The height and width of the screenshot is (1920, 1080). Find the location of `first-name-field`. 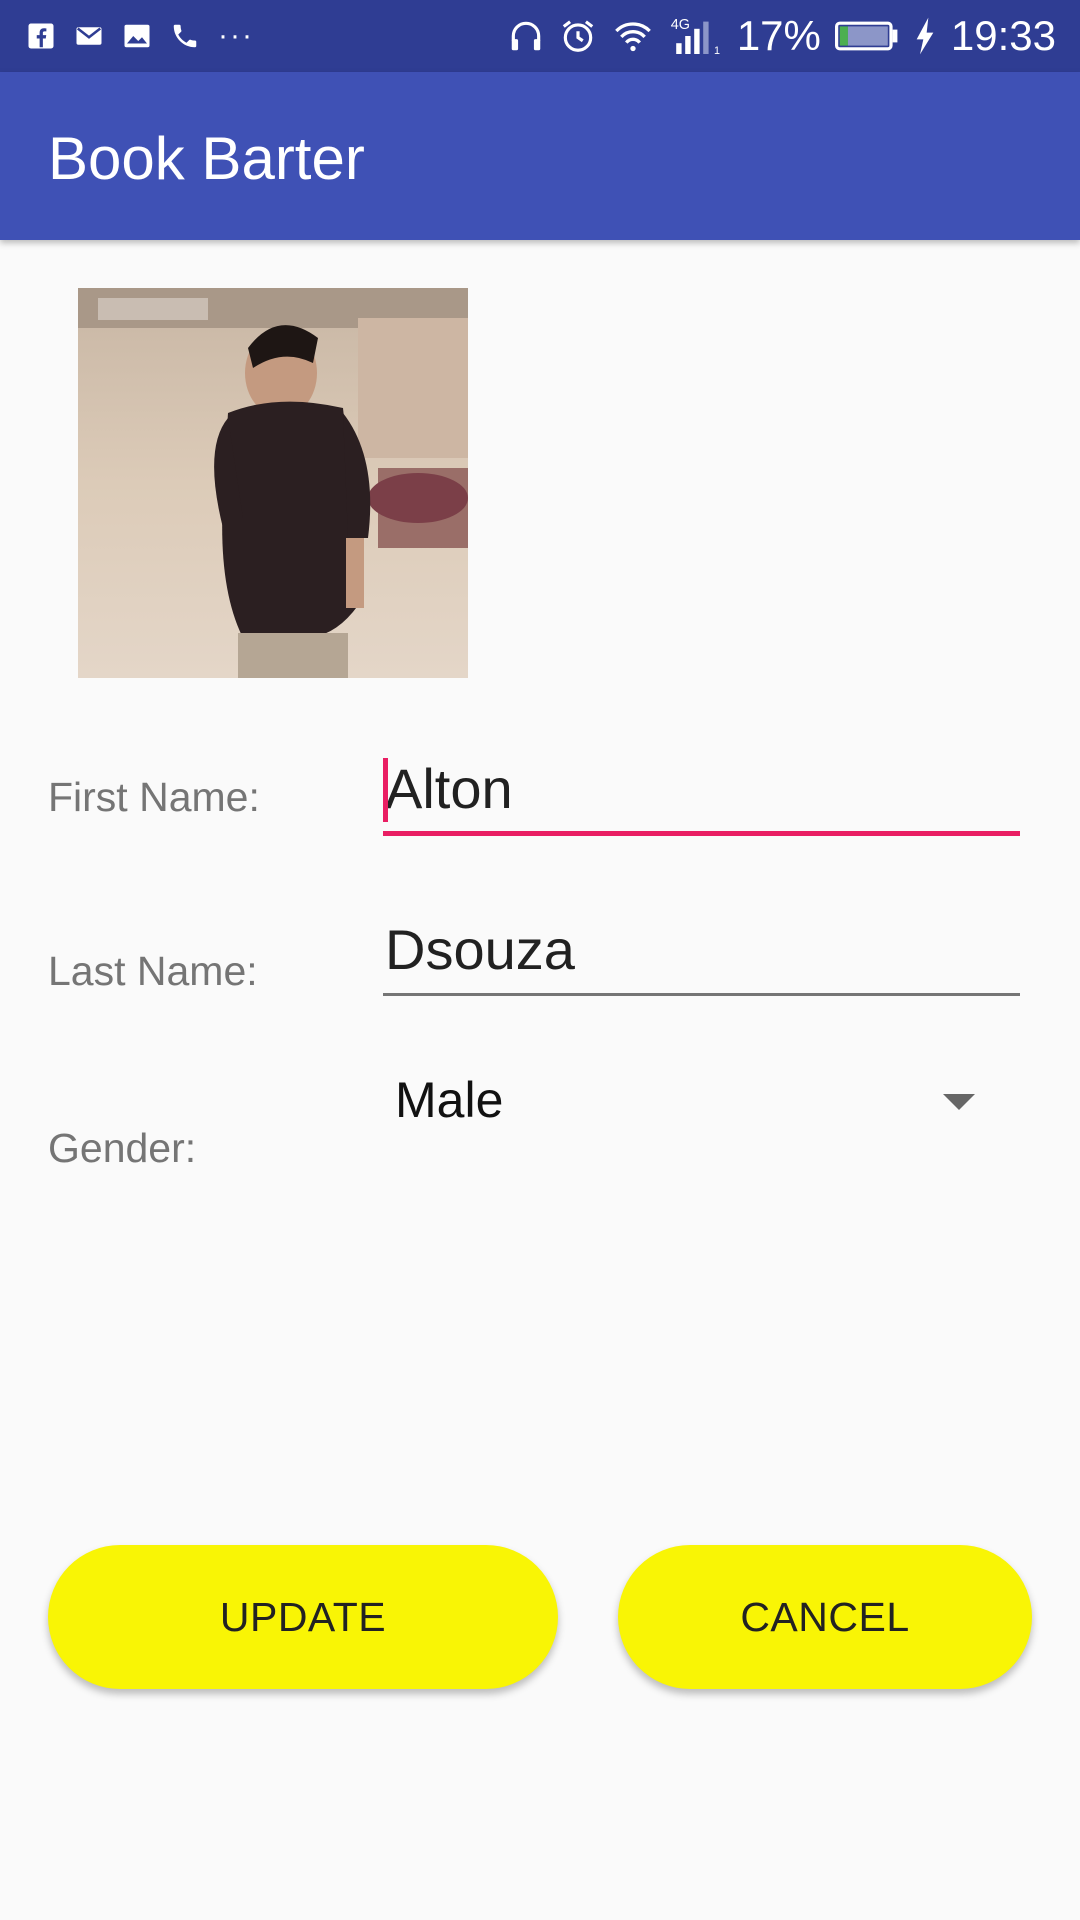

first-name-field is located at coordinates (701, 791).